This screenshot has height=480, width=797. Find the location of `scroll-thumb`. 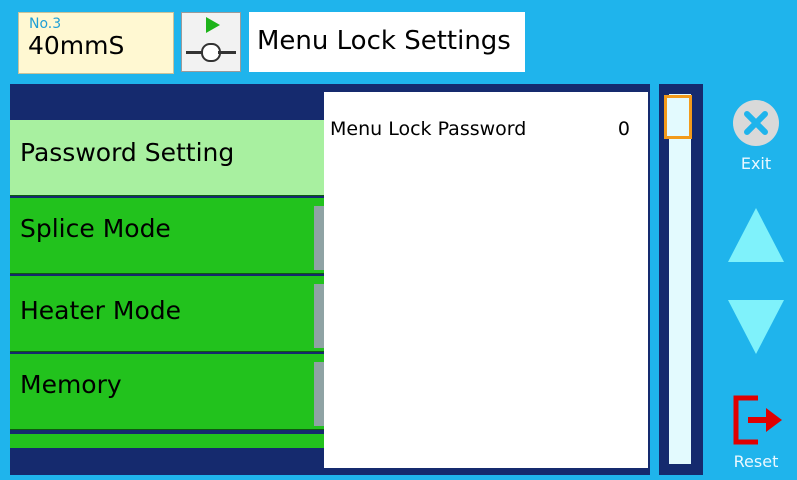

scroll-thumb is located at coordinates (678, 117).